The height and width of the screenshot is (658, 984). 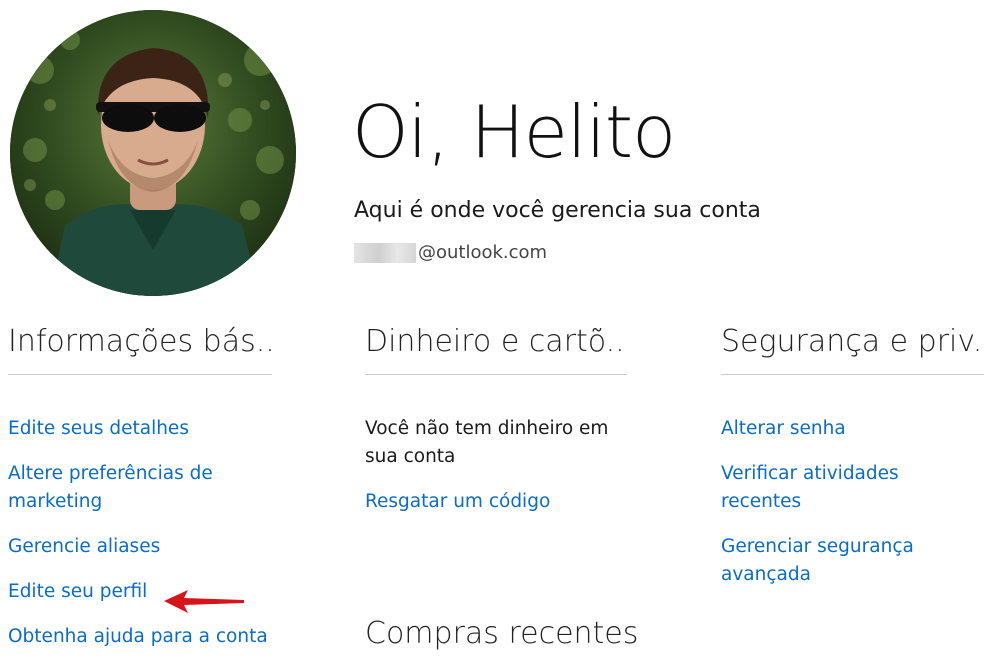 What do you see at coordinates (514, 132) in the screenshot?
I see `greeting-title: Oi, Helito` at bounding box center [514, 132].